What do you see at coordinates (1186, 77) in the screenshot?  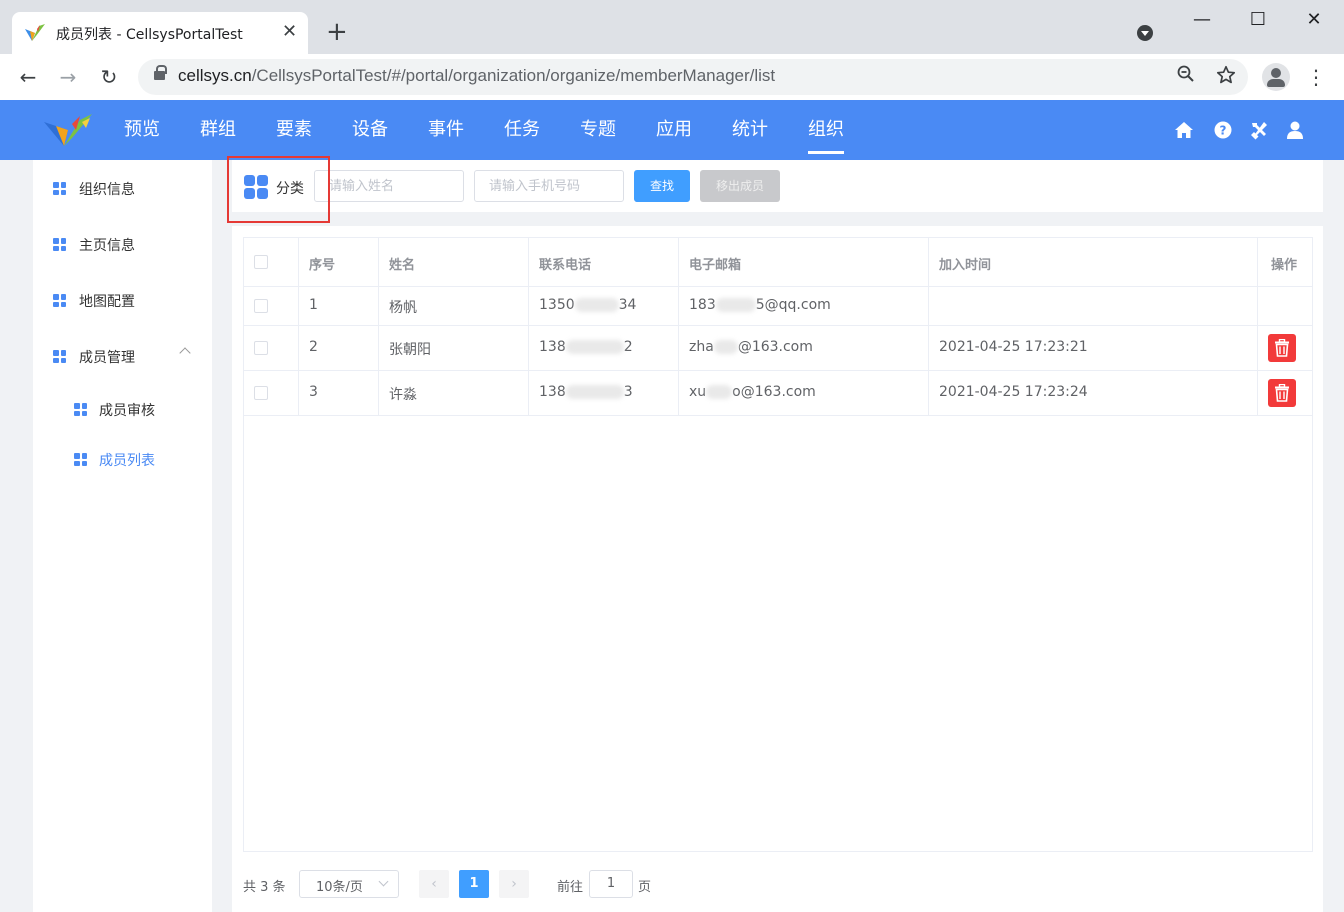 I see `zoom-out-icon` at bounding box center [1186, 77].